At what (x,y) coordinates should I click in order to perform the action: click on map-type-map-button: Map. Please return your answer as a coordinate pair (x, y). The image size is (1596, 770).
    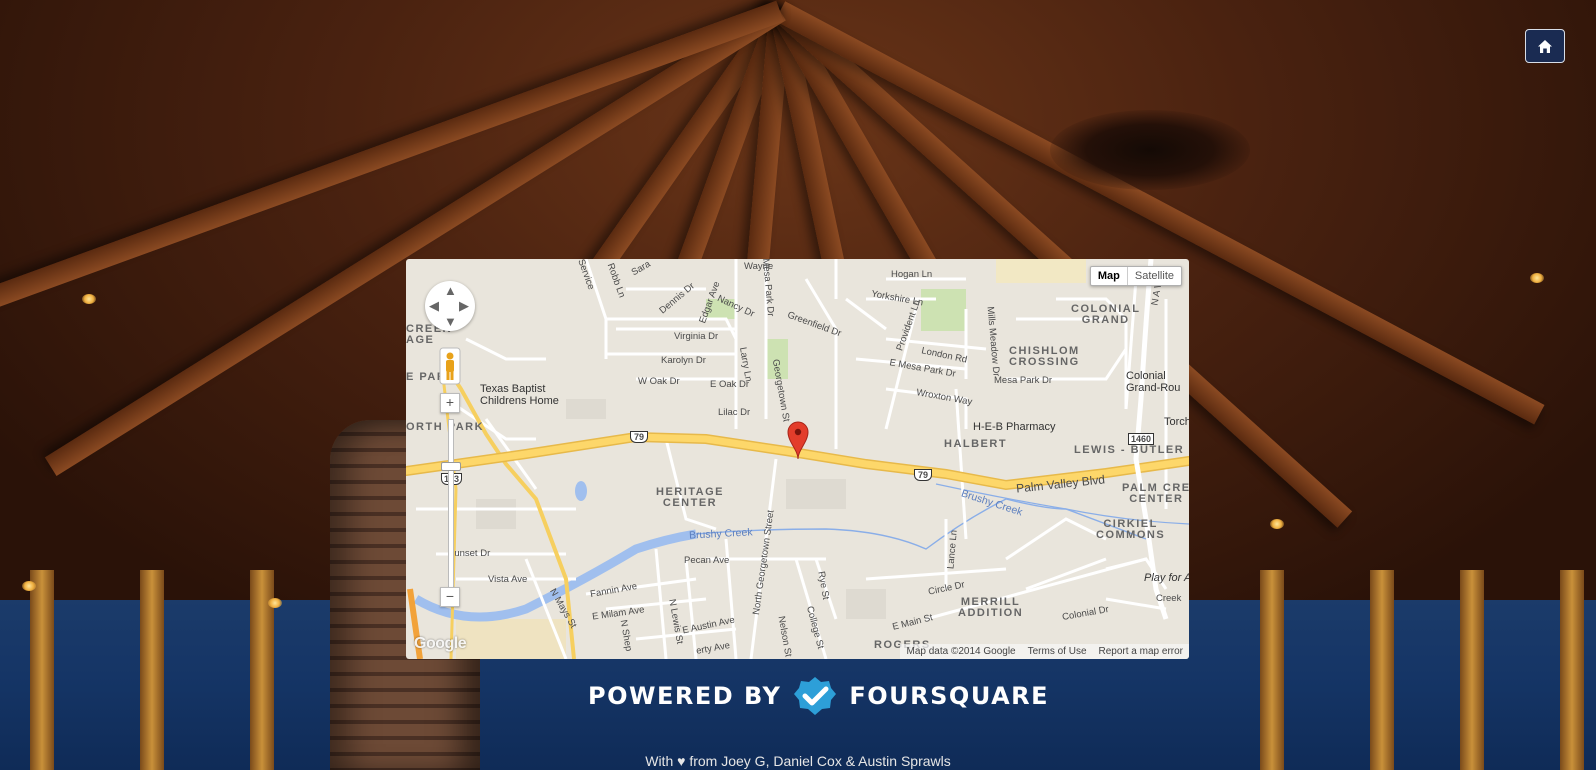
    Looking at the image, I should click on (1109, 276).